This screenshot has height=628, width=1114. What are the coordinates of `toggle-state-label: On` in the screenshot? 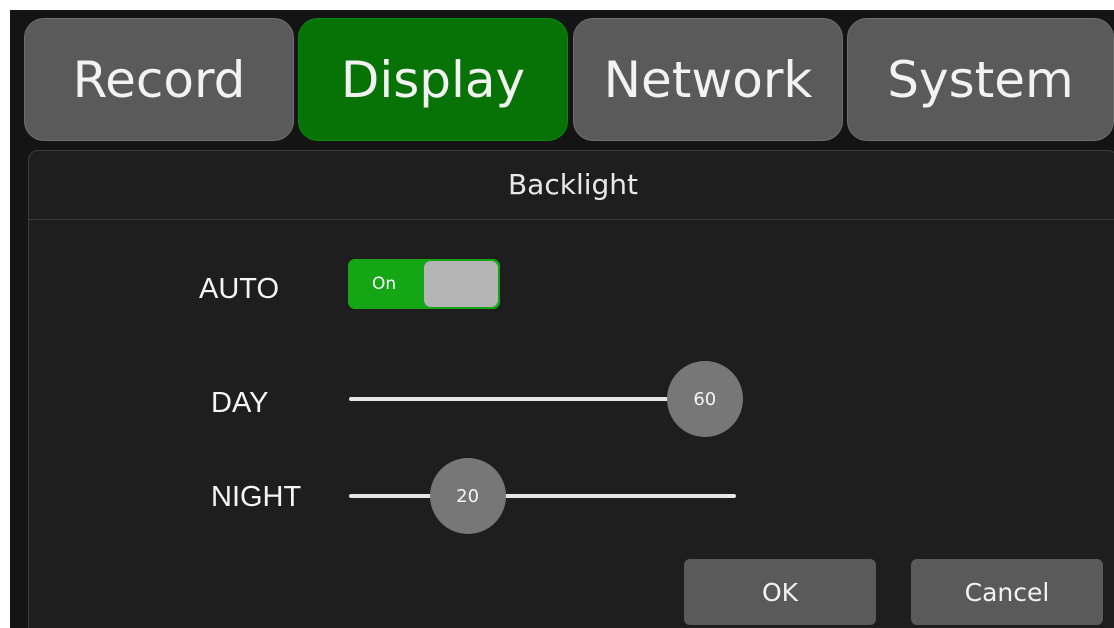 It's located at (384, 284).